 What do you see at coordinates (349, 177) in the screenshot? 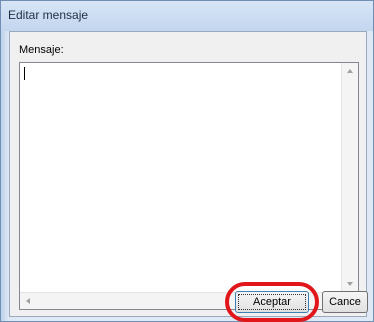
I see `vertical-scrollbar` at bounding box center [349, 177].